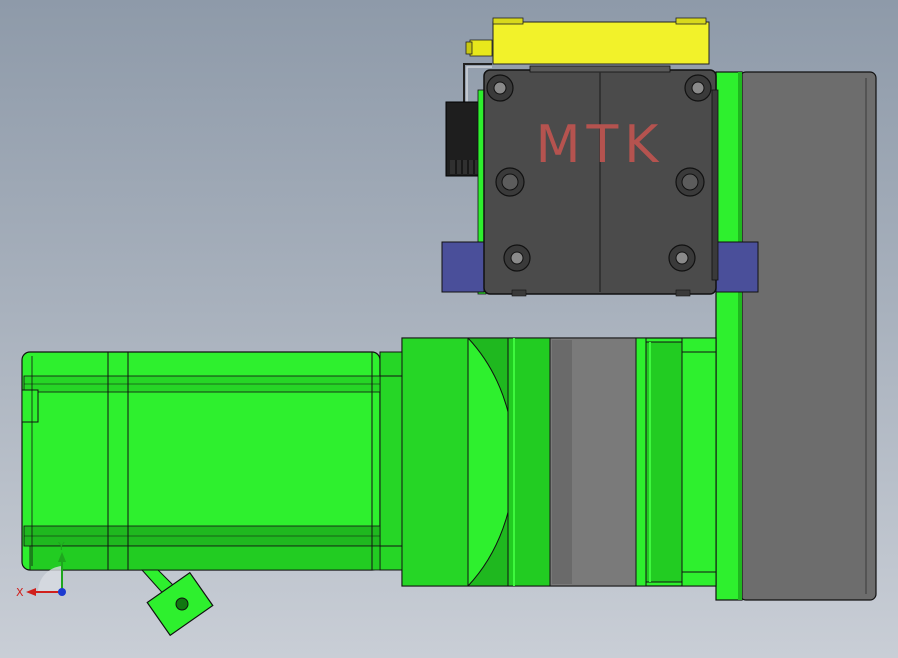 Image resolution: width=898 pixels, height=658 pixels. I want to click on axis-x-label: X, so click(20, 592).